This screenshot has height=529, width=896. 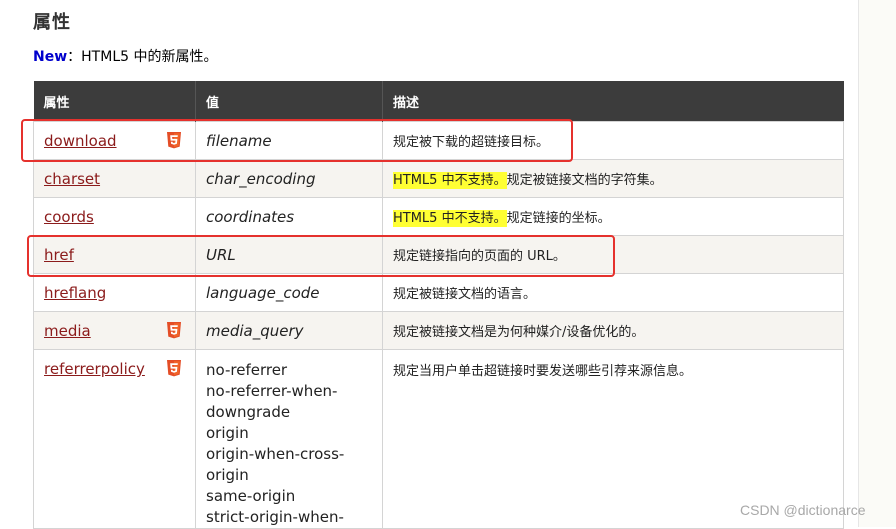 What do you see at coordinates (613, 140) in the screenshot?
I see `description-cell: 规定被下载的超链接目标。` at bounding box center [613, 140].